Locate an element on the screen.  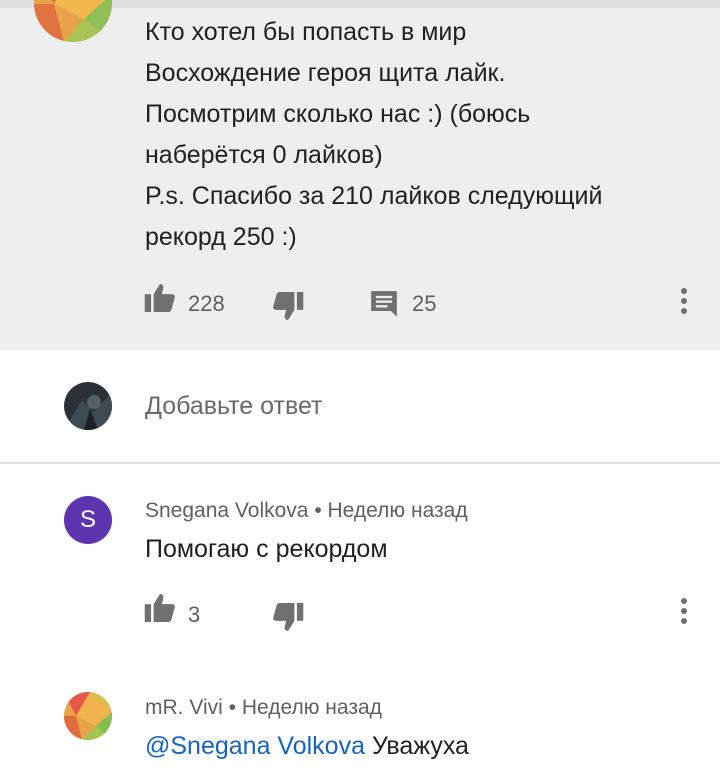
mention-link: @Snegana Volkova is located at coordinates (255, 746).